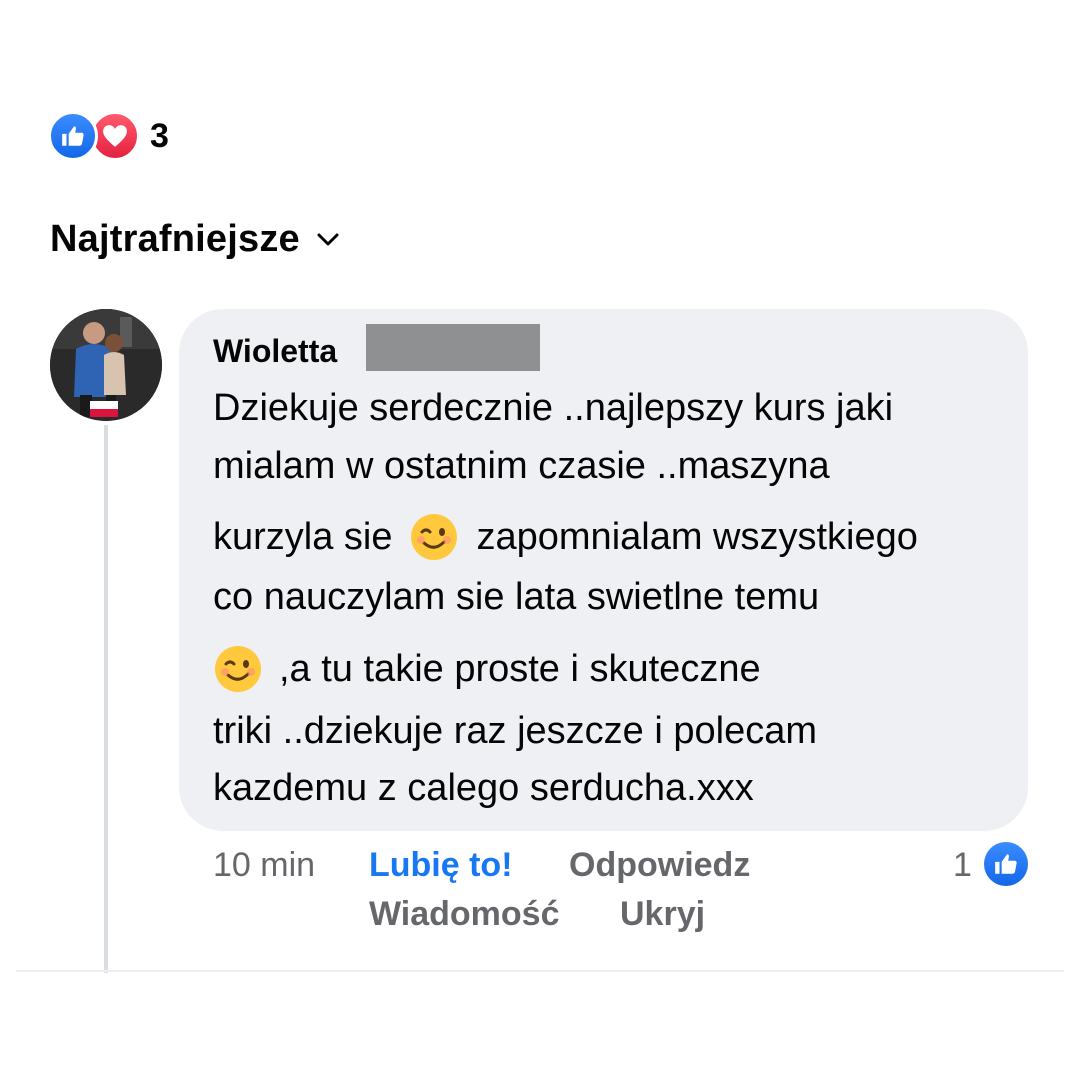 The width and height of the screenshot is (1080, 1080). What do you see at coordinates (175, 239) in the screenshot?
I see `sort-label: Najtrafniejsze` at bounding box center [175, 239].